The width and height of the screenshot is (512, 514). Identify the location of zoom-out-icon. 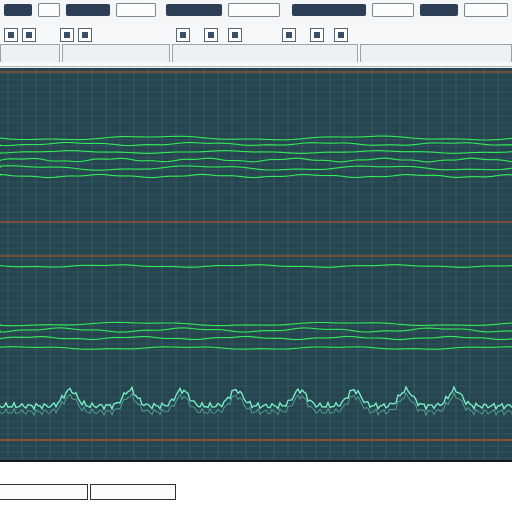
(211, 35).